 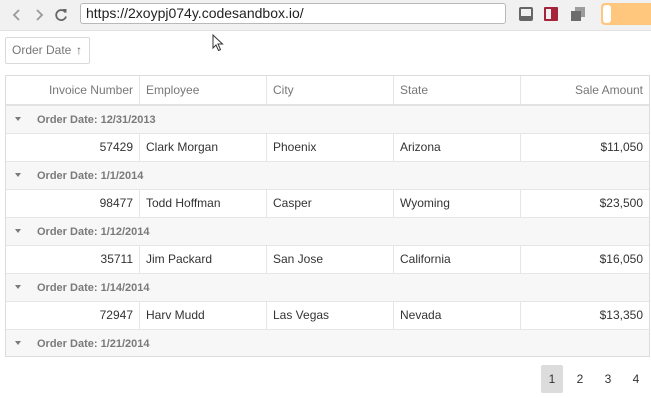 I want to click on pager-page-1: 1, so click(x=552, y=379).